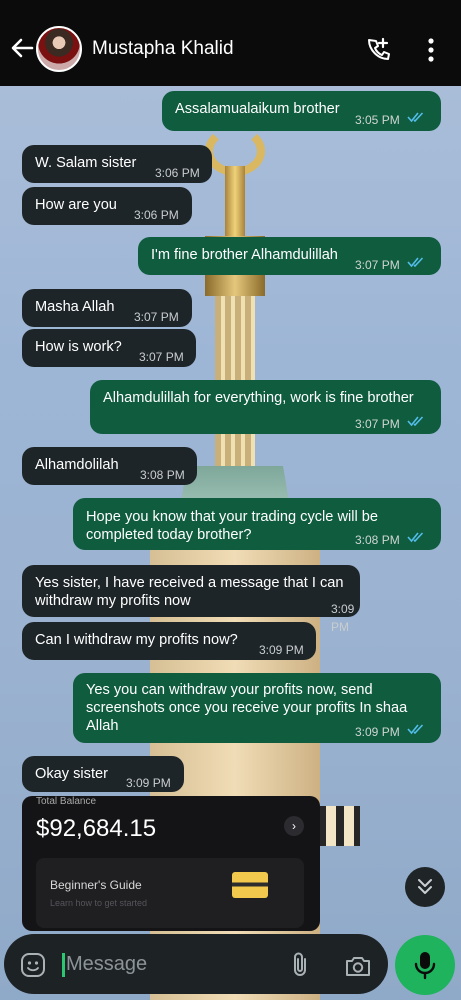 This screenshot has height=1000, width=461. What do you see at coordinates (431, 50) in the screenshot?
I see `more-vert-icon` at bounding box center [431, 50].